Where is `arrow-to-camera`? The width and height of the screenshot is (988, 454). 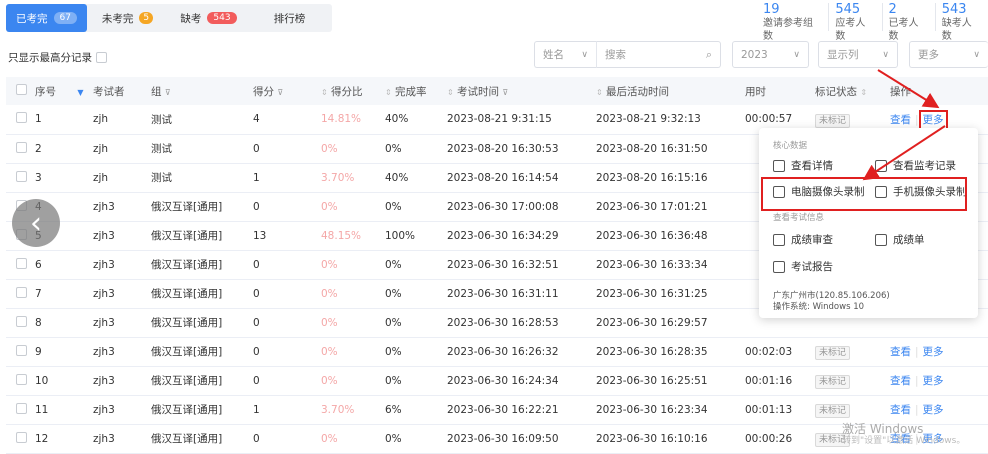
arrow-to-camera is located at coordinates (904, 153).